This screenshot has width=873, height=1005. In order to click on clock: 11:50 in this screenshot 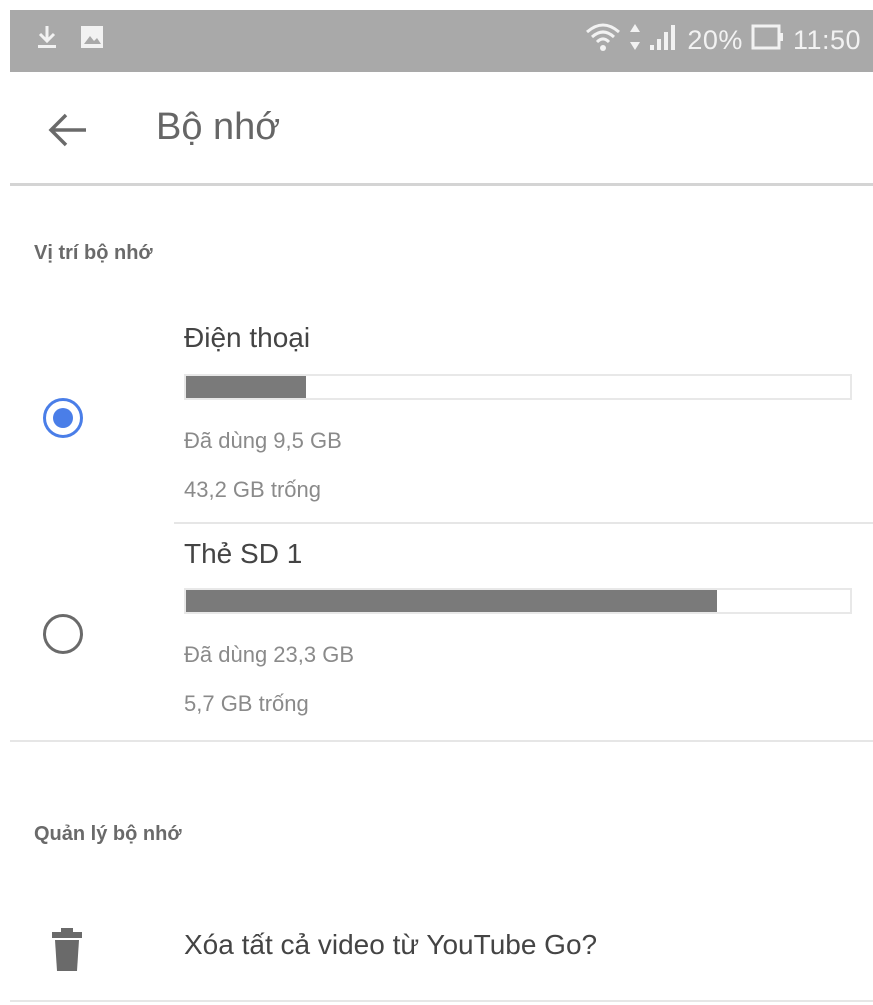, I will do `click(826, 40)`.